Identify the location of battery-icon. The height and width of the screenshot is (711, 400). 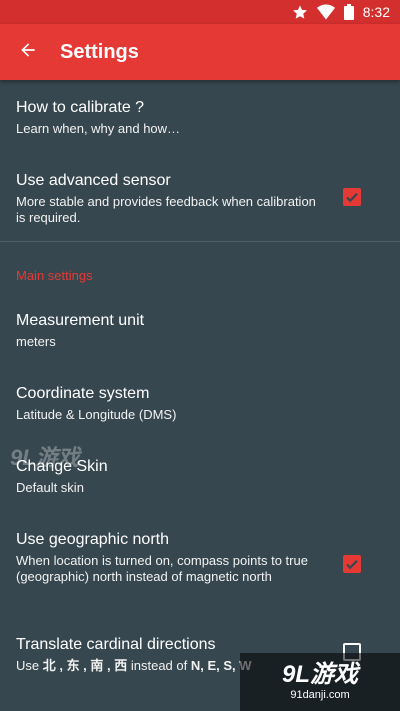
(348, 12).